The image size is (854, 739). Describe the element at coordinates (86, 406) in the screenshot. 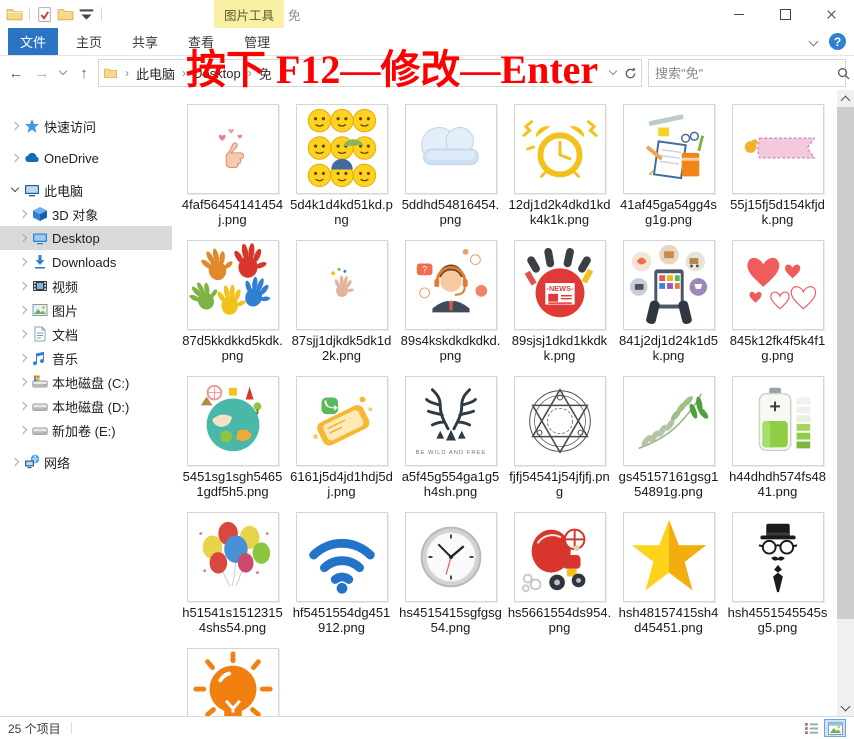

I see `sidebar-item-disk-d: 本地磁盘 (D:)` at that location.